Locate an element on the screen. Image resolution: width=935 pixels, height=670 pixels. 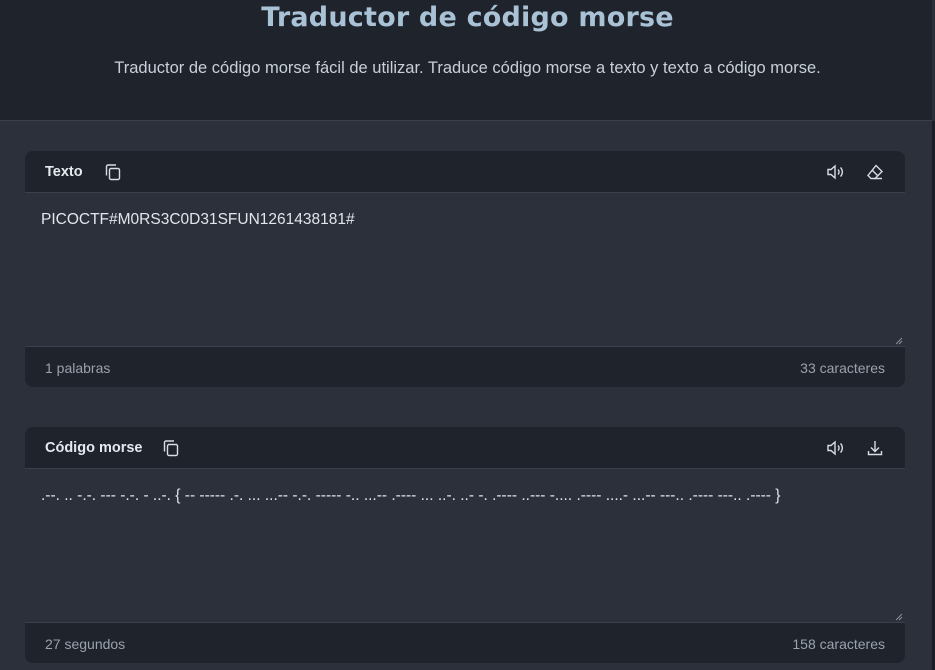
word-count: 1 palabras is located at coordinates (78, 368).